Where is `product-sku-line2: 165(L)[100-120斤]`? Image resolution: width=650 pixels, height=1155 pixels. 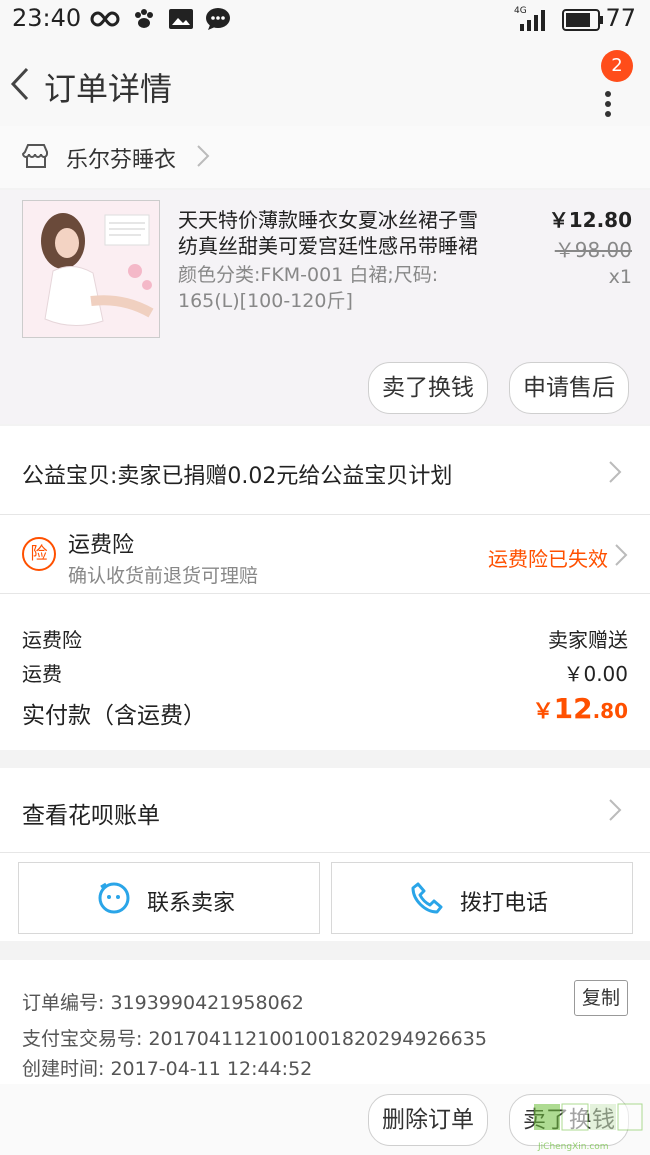 product-sku-line2: 165(L)[100-120斤] is located at coordinates (265, 301).